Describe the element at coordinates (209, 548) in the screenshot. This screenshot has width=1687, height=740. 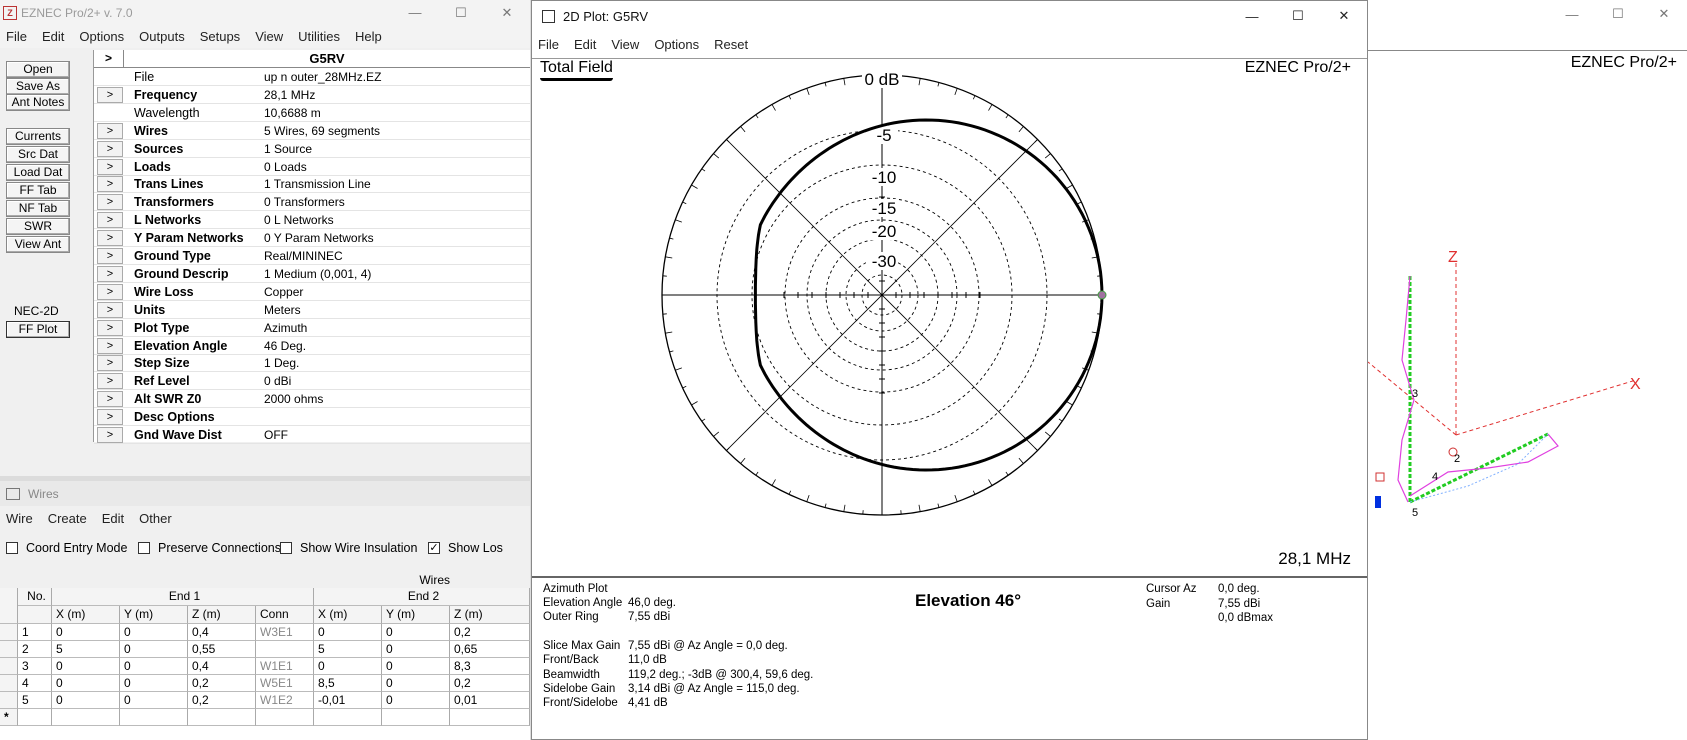
I see `checkbox-preserve-connections: Preserve Connections` at that location.